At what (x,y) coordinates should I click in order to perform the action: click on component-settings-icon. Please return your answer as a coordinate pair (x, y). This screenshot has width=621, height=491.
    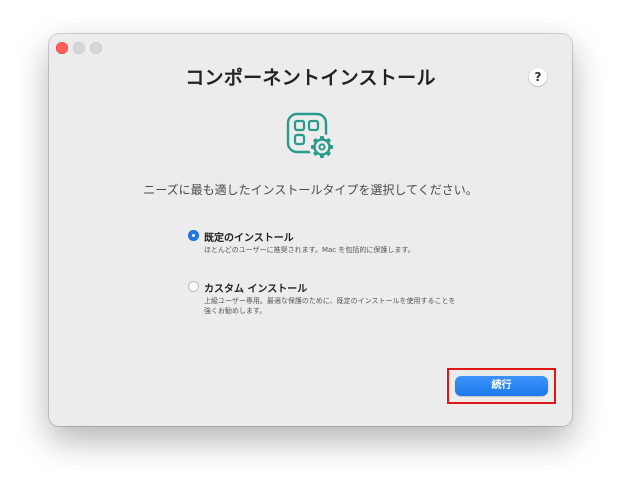
    Looking at the image, I should click on (310, 136).